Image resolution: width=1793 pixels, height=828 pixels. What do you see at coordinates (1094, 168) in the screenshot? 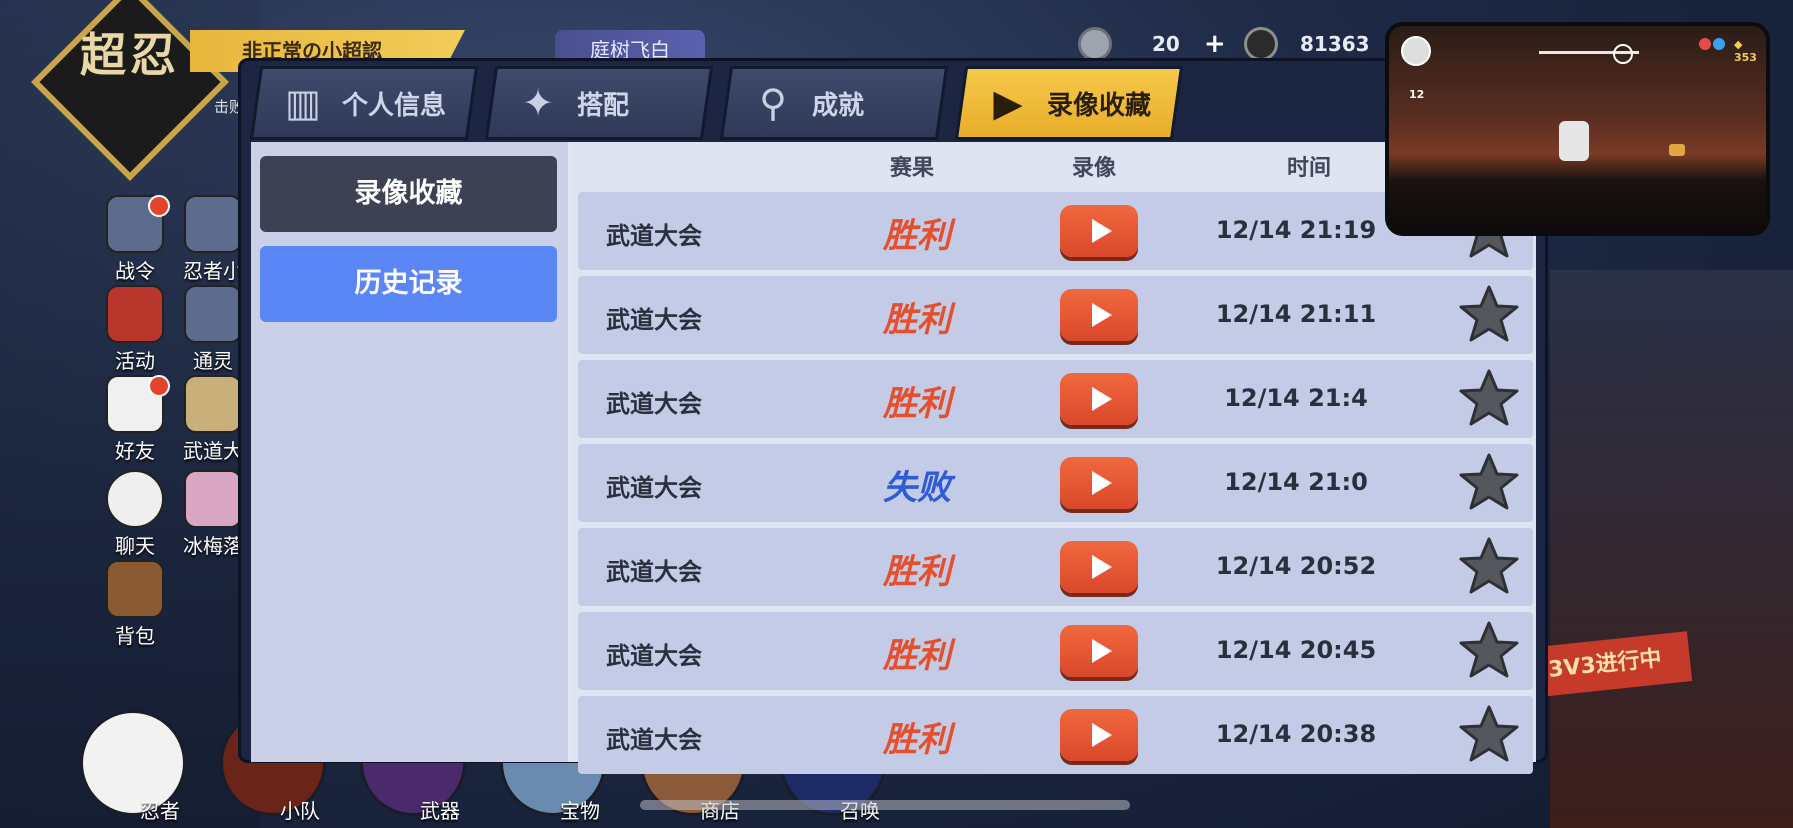
I see `header-replay: 录像` at bounding box center [1094, 168].